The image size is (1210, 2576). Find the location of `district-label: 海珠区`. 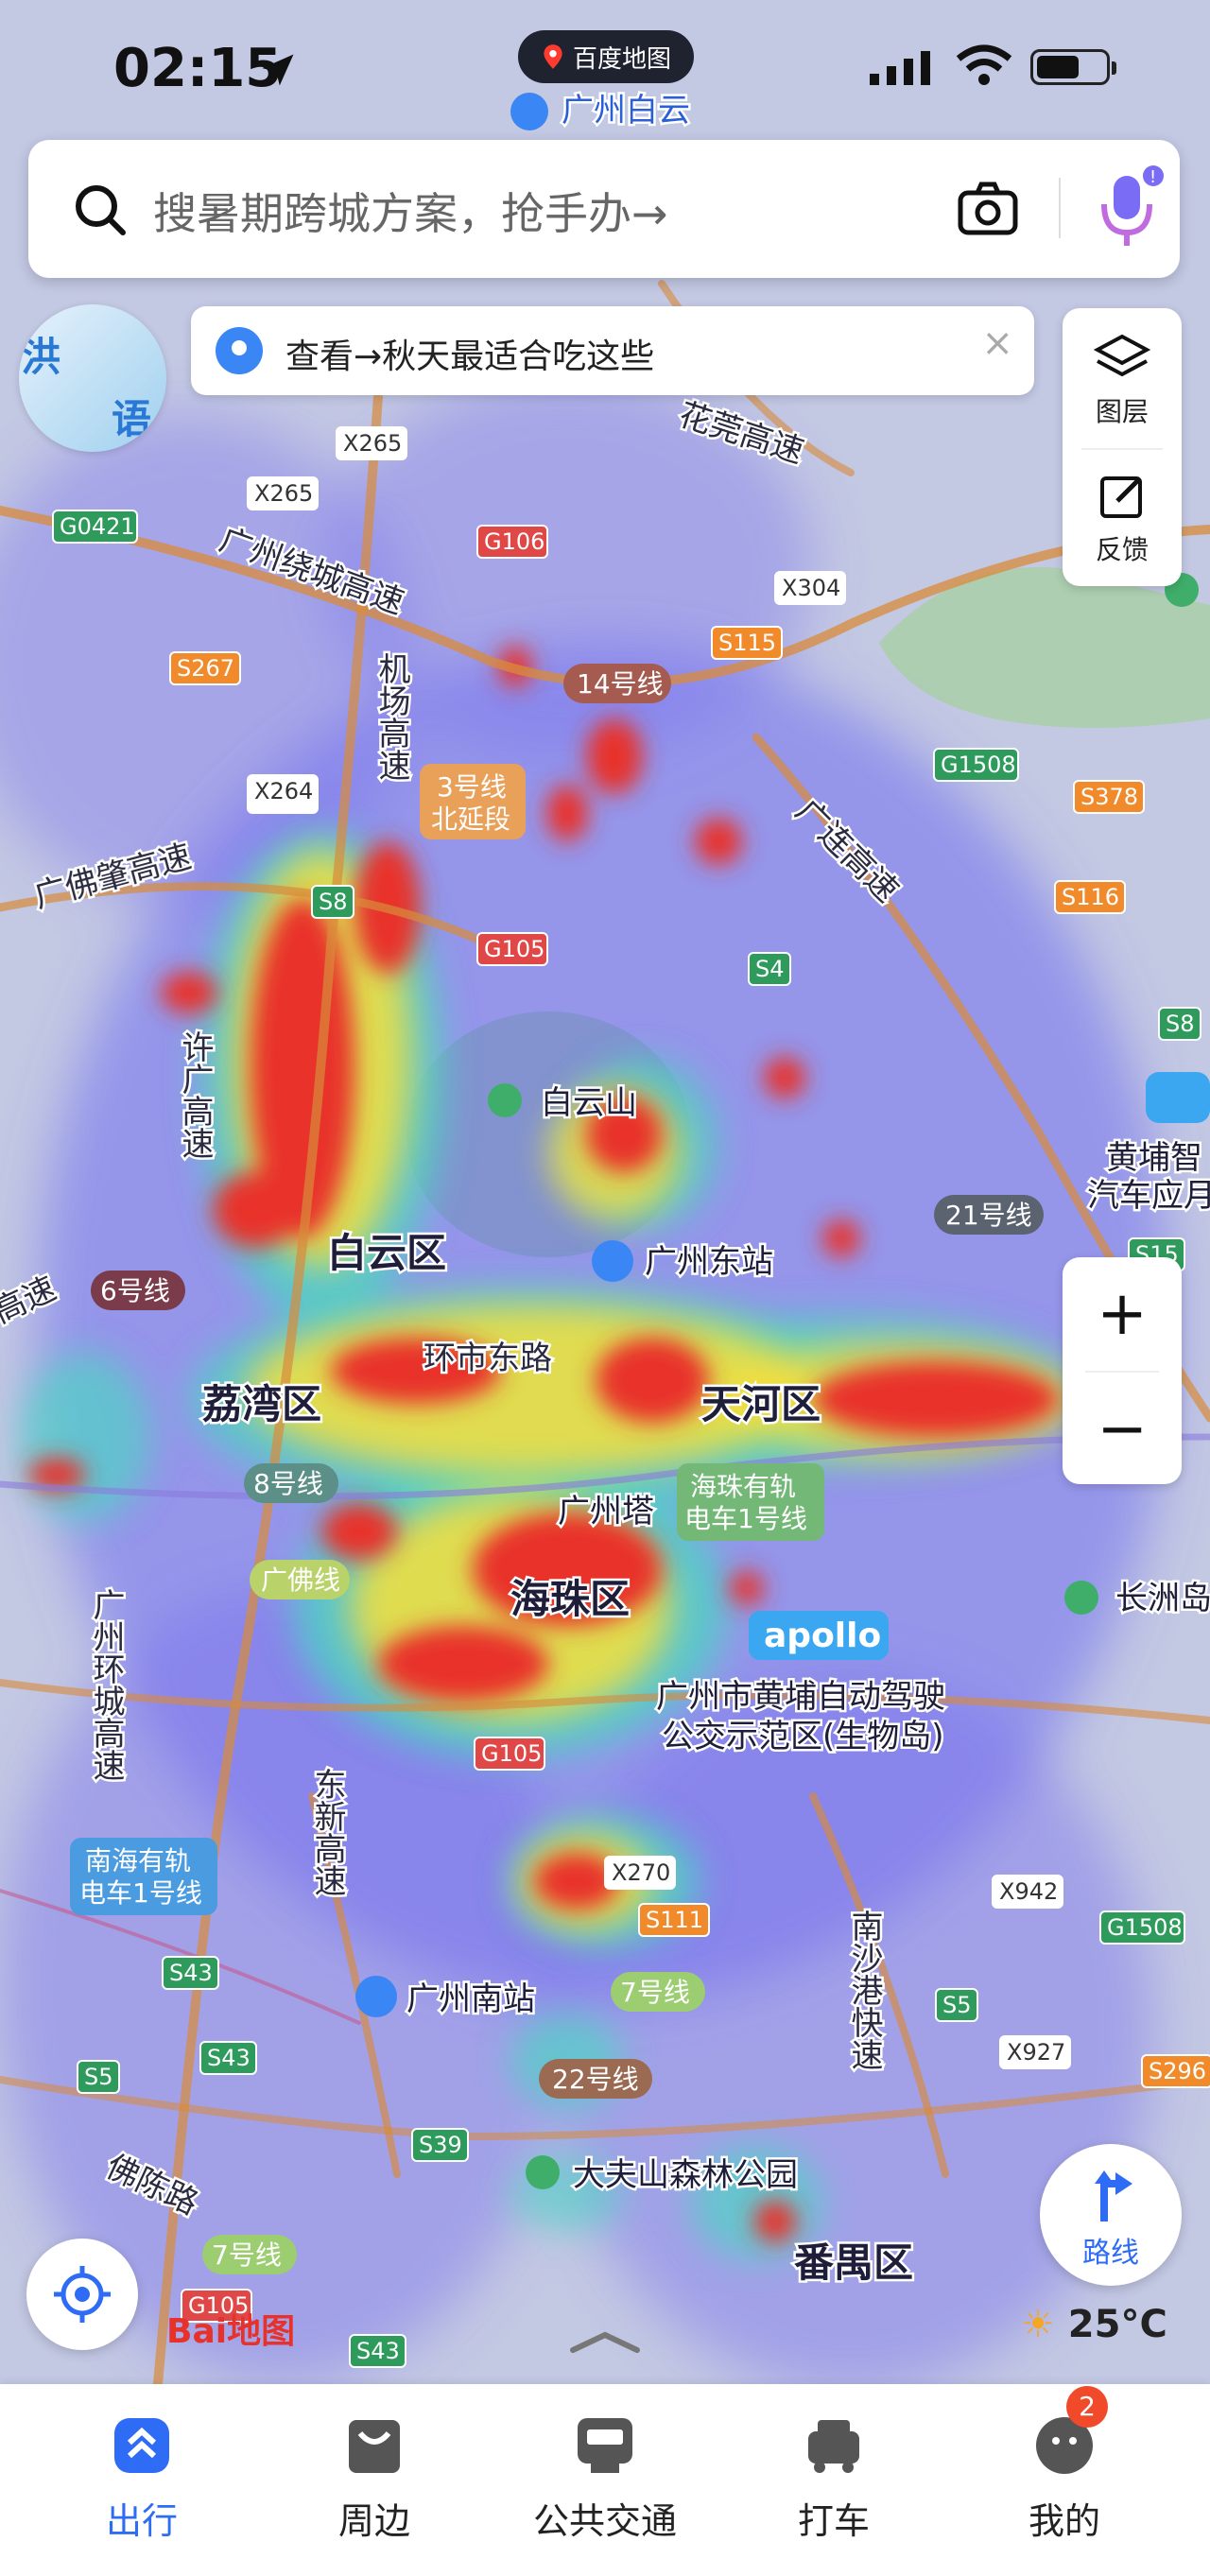

district-label: 海珠区 is located at coordinates (570, 1599).